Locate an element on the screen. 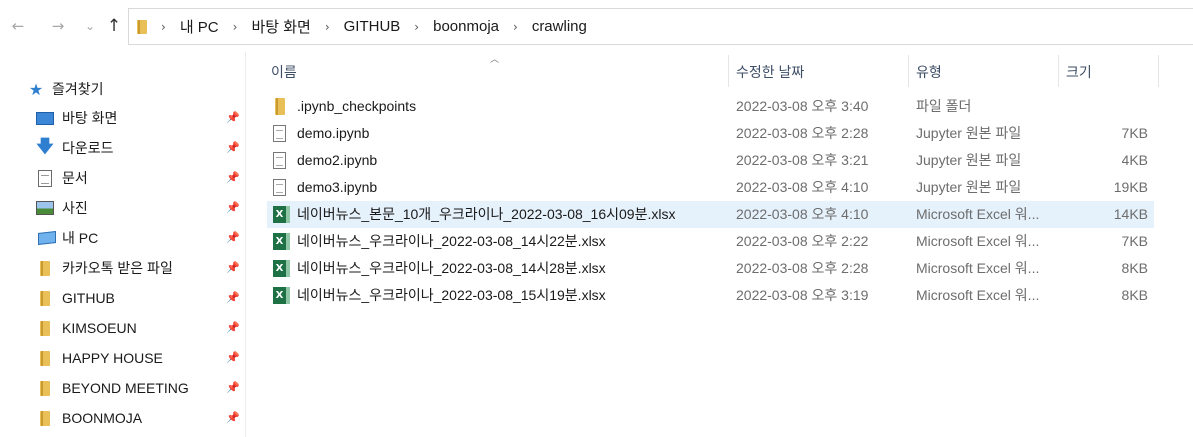 This screenshot has width=1193, height=437. sidebar-item-downloads: 🡇 다운로드 📌 is located at coordinates (123, 148).